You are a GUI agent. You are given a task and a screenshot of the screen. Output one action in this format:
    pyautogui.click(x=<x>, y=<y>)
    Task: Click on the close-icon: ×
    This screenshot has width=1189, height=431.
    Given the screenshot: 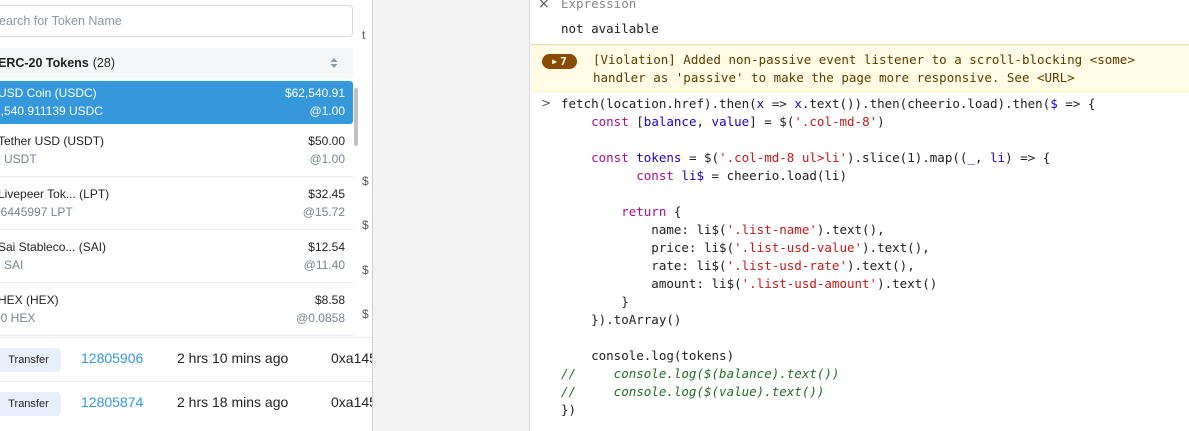 What is the action you would take?
    pyautogui.click(x=544, y=6)
    